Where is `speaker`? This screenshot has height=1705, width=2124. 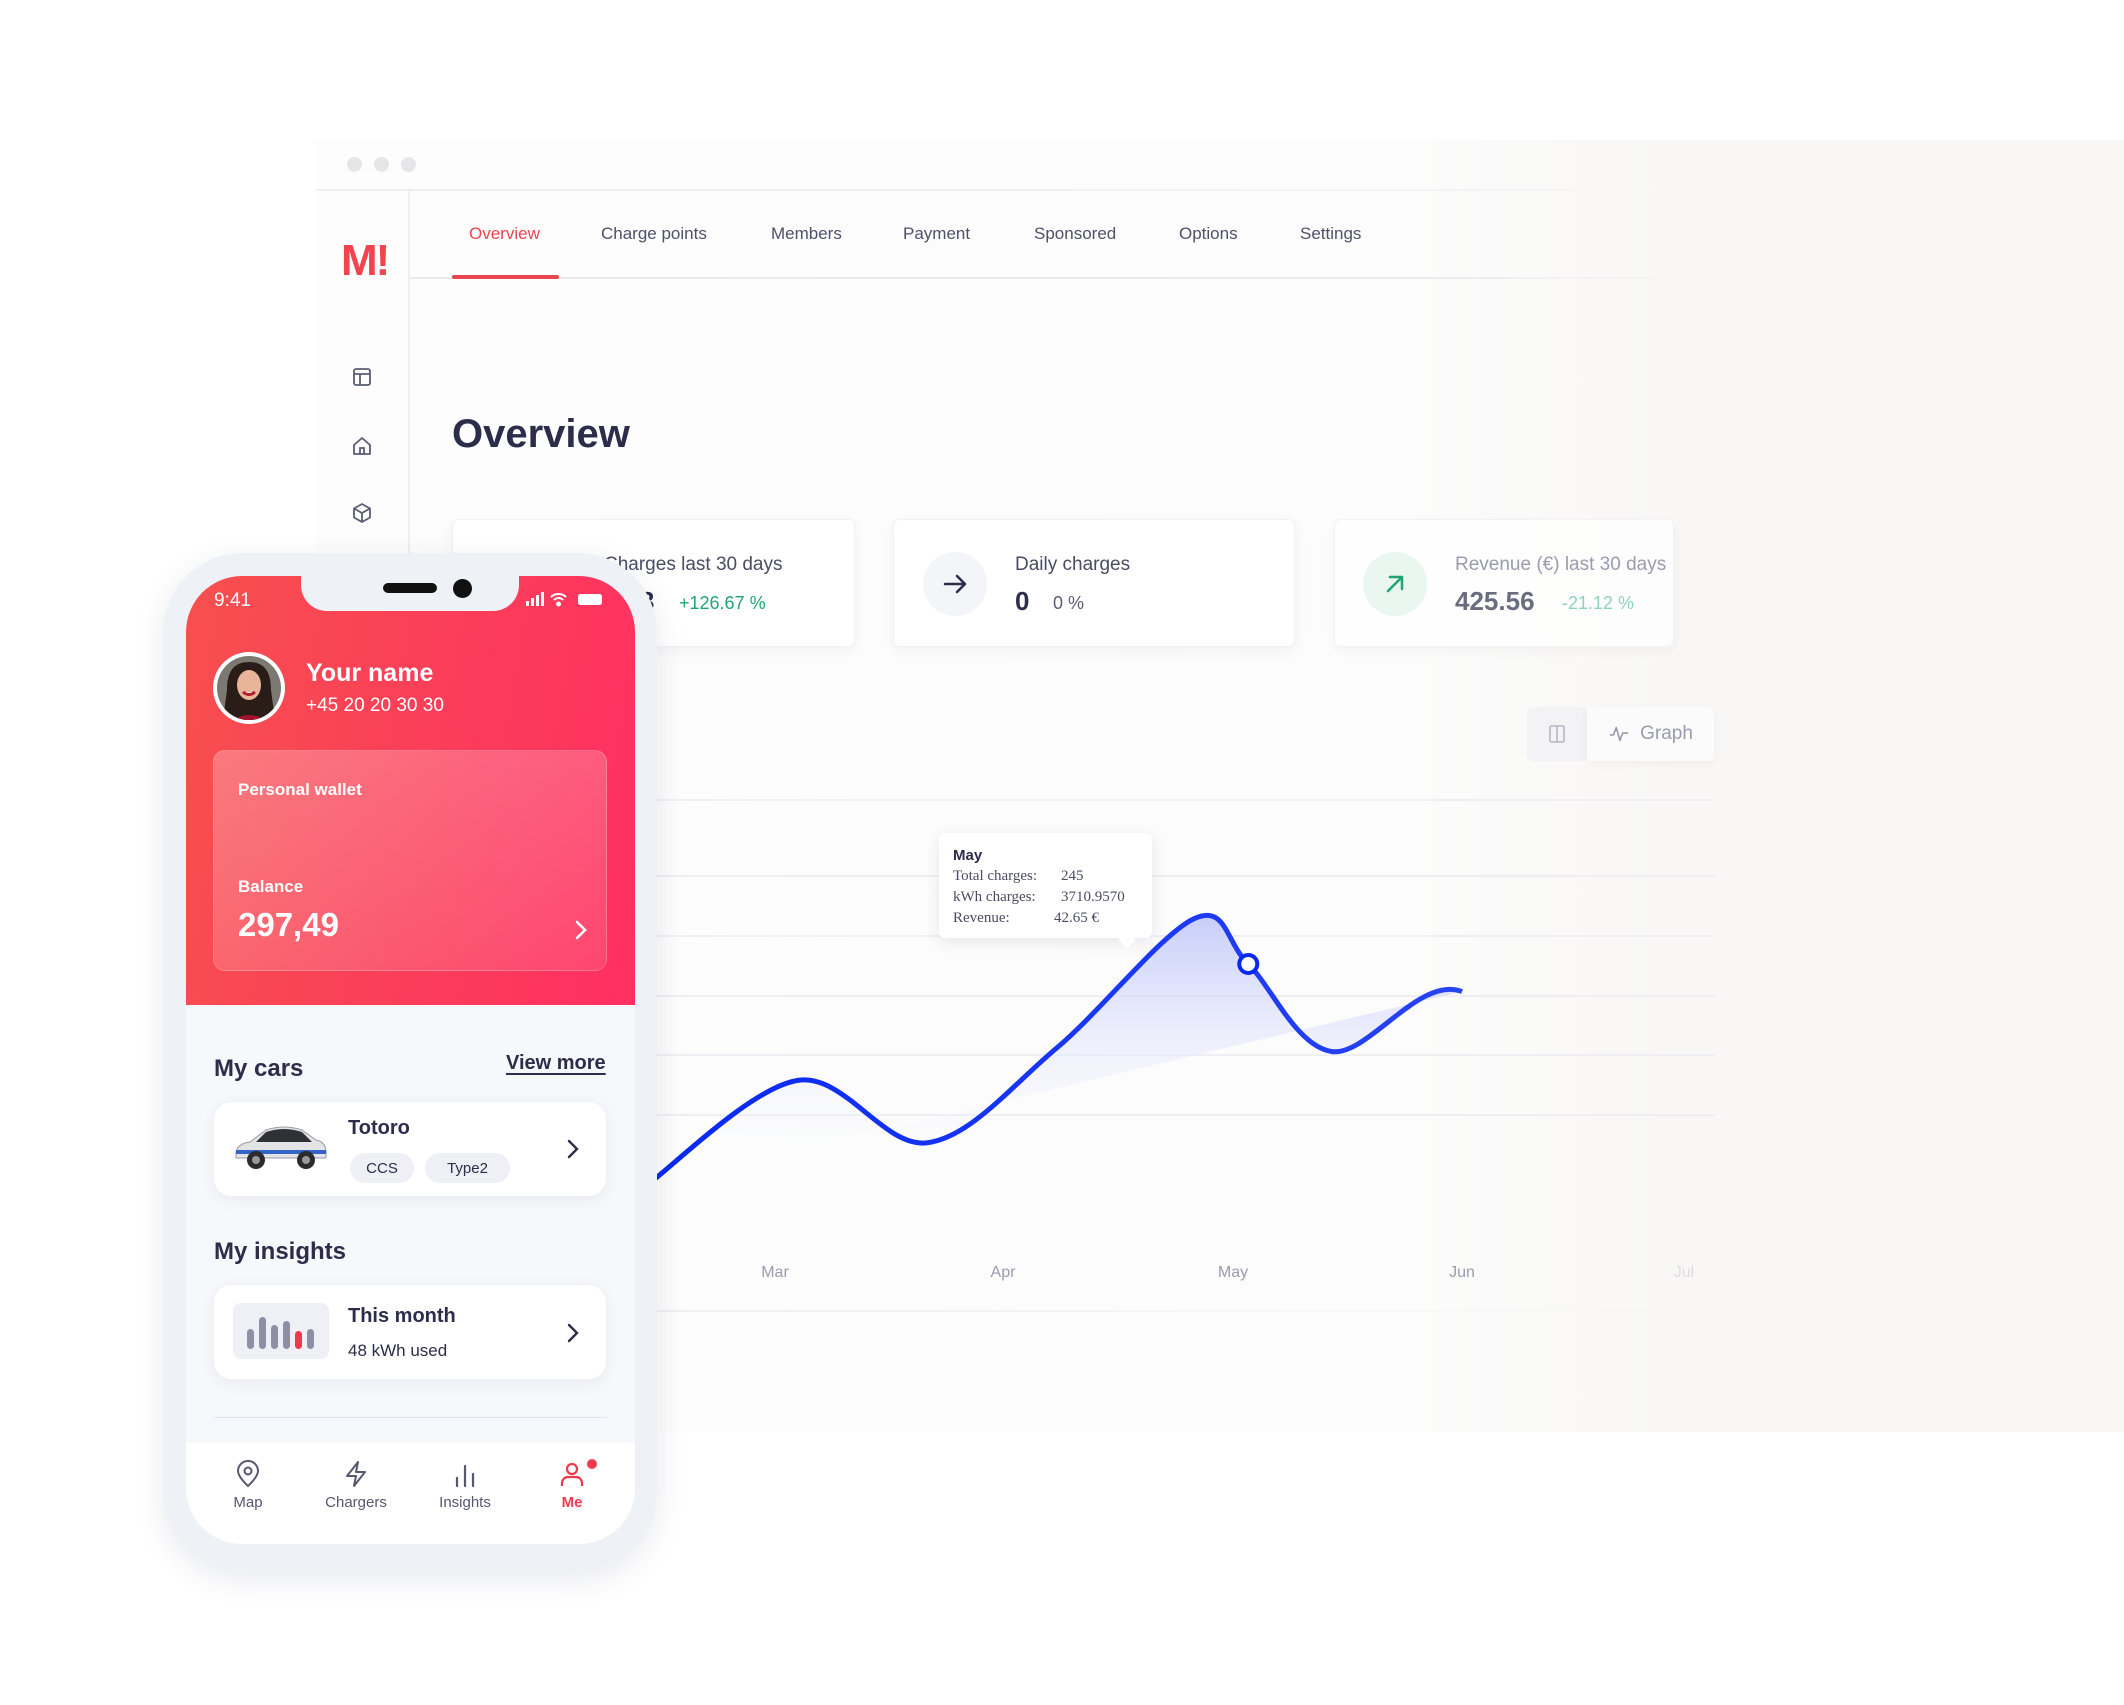
speaker is located at coordinates (410, 588).